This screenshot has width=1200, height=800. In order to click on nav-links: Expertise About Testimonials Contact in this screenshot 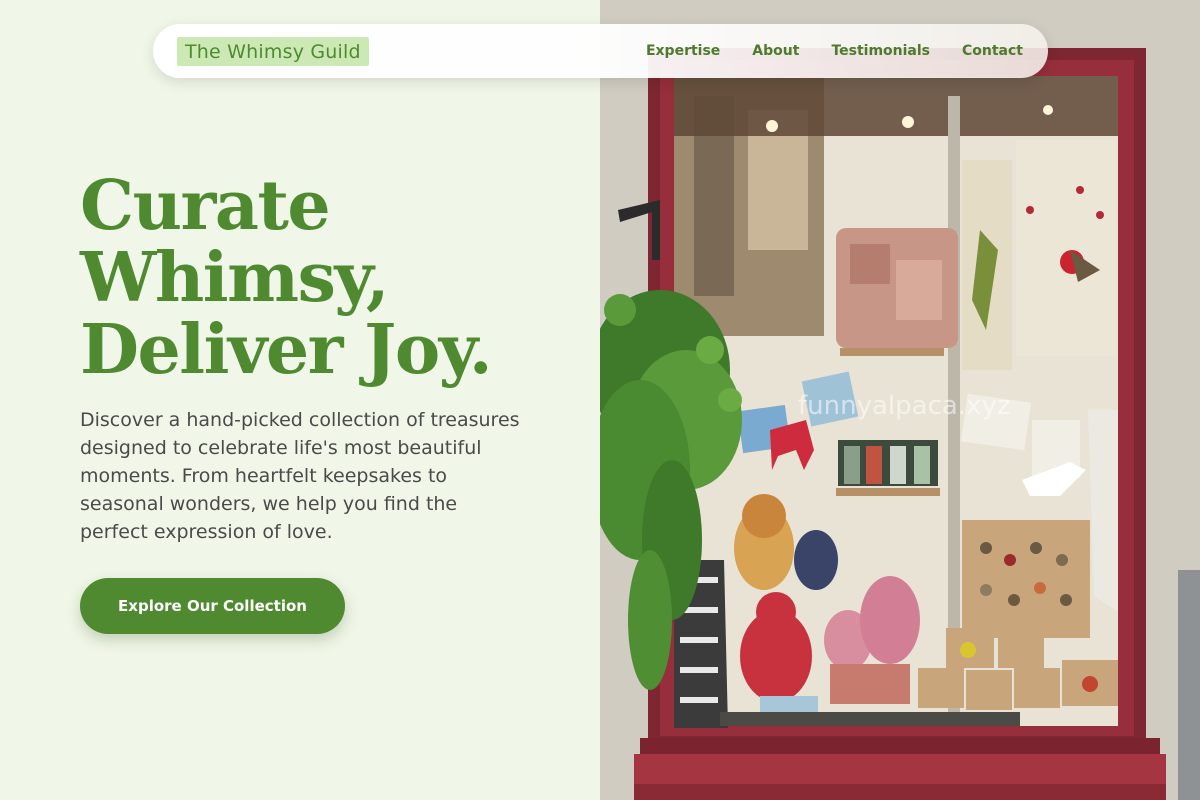, I will do `click(834, 51)`.